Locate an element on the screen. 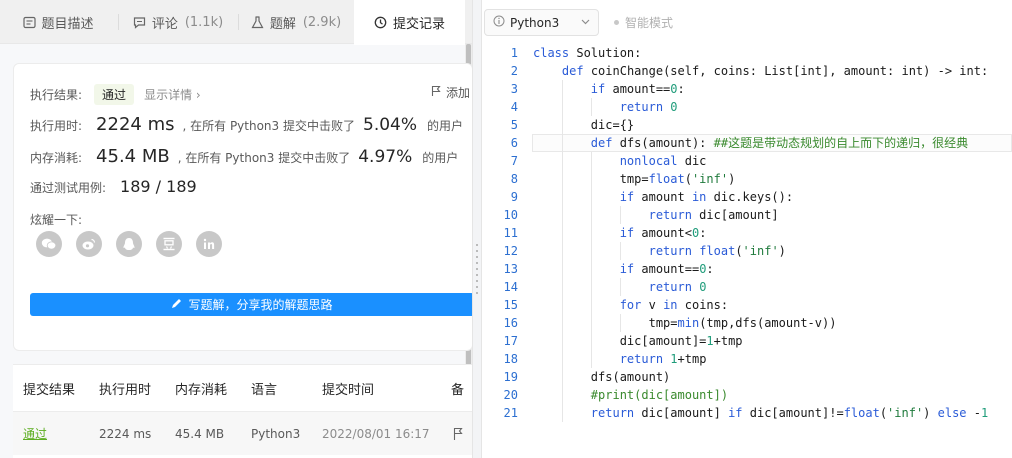 The width and height of the screenshot is (1012, 458). line-number: 15 is located at coordinates (510, 305).